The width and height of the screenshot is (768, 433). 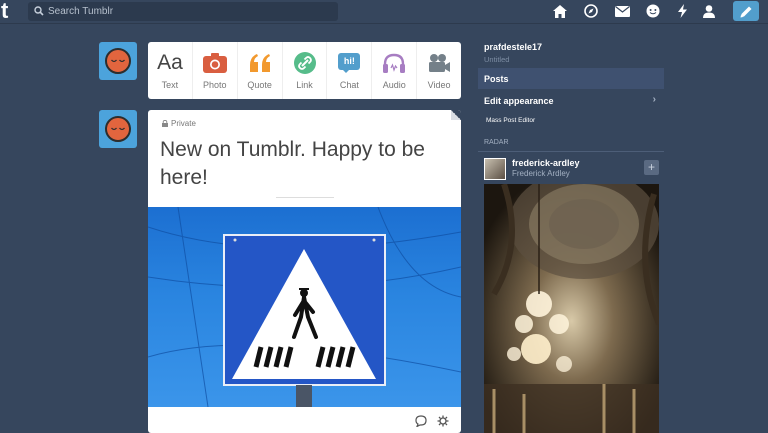 I want to click on post-type-link: Link, so click(x=305, y=70).